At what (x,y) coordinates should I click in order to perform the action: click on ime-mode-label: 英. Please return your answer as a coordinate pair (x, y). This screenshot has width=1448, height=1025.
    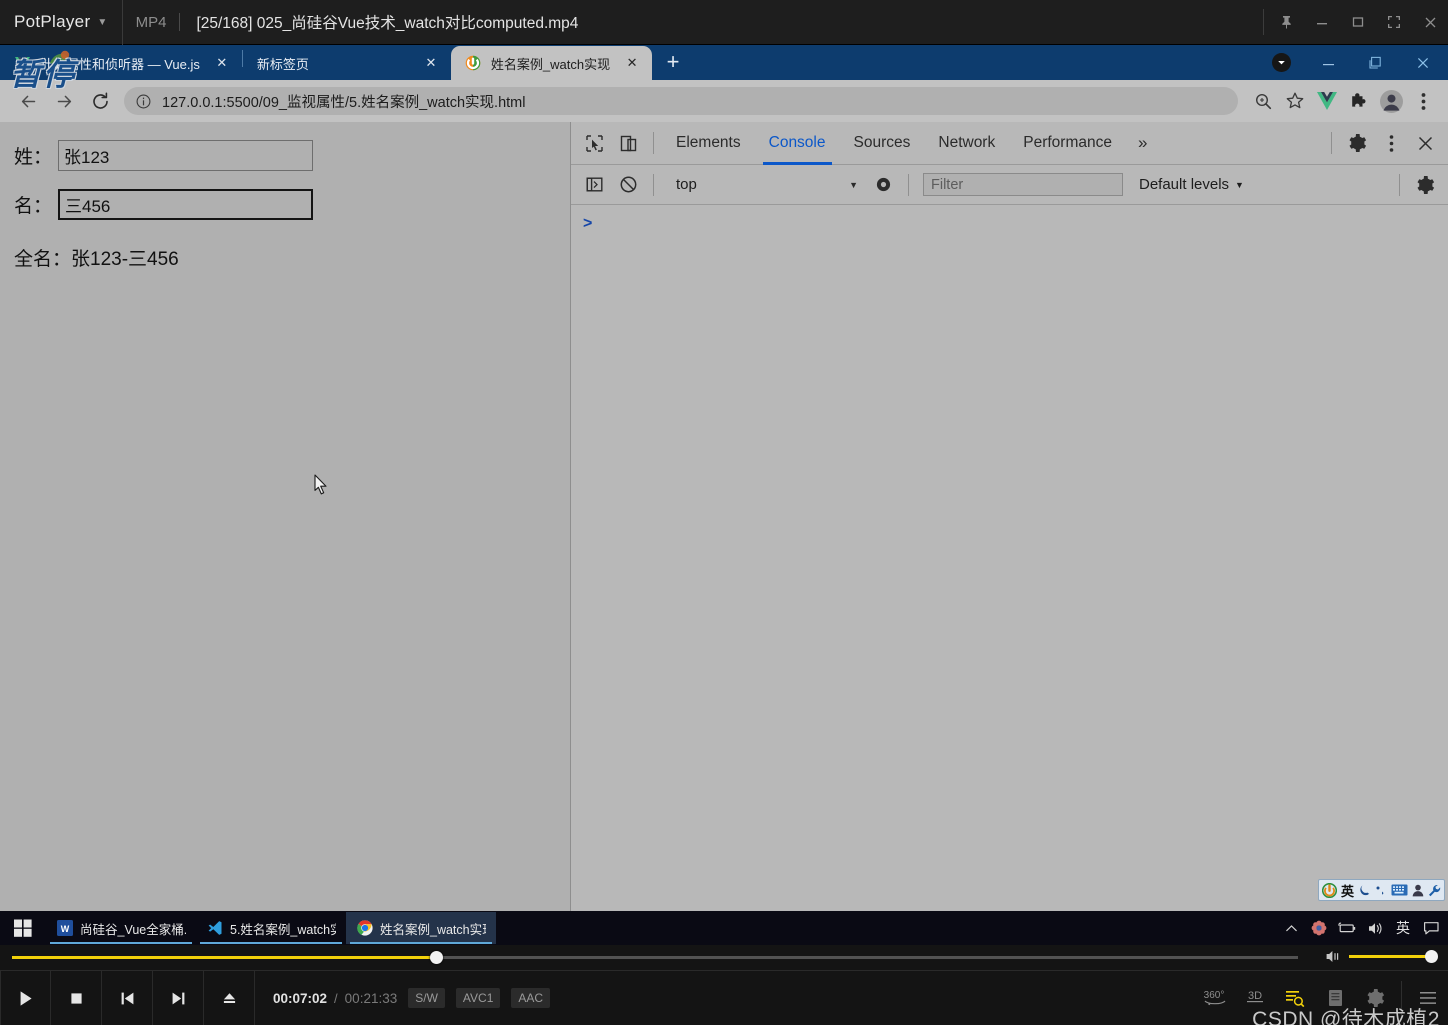
    Looking at the image, I should click on (1347, 890).